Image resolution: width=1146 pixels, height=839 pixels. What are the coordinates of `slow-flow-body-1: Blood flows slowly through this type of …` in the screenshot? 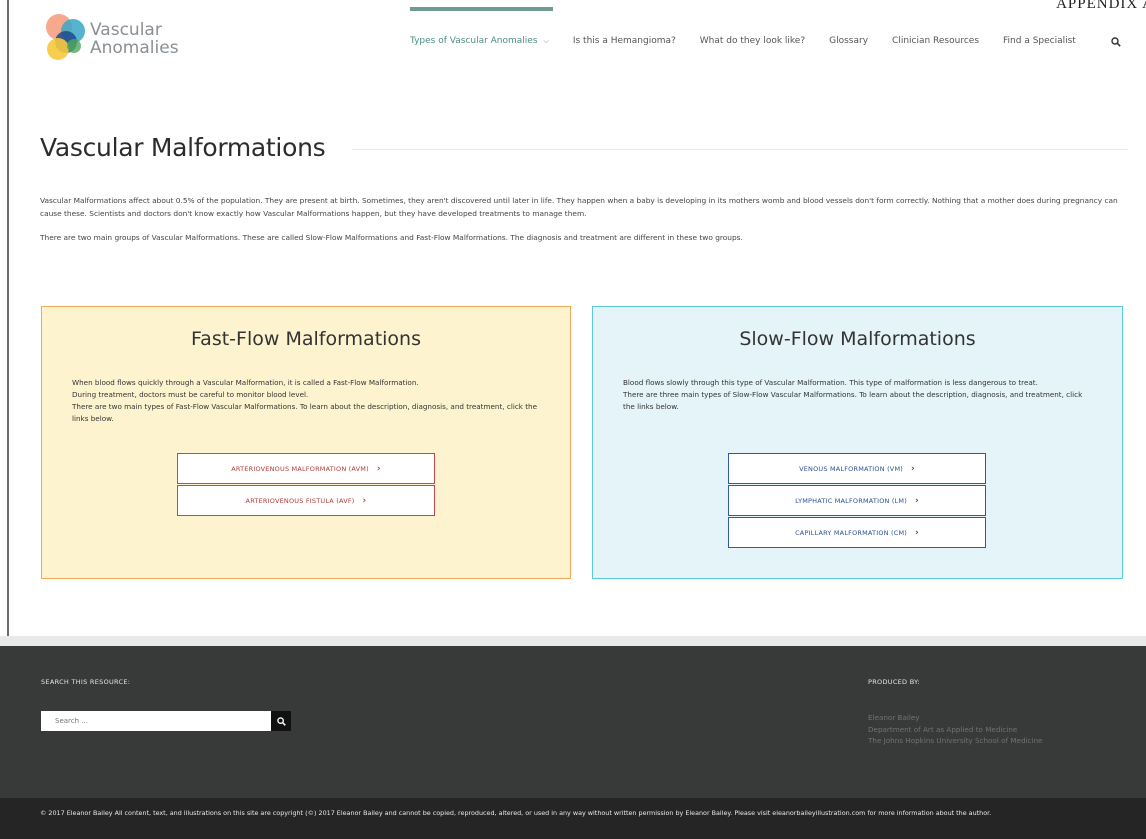 It's located at (830, 382).